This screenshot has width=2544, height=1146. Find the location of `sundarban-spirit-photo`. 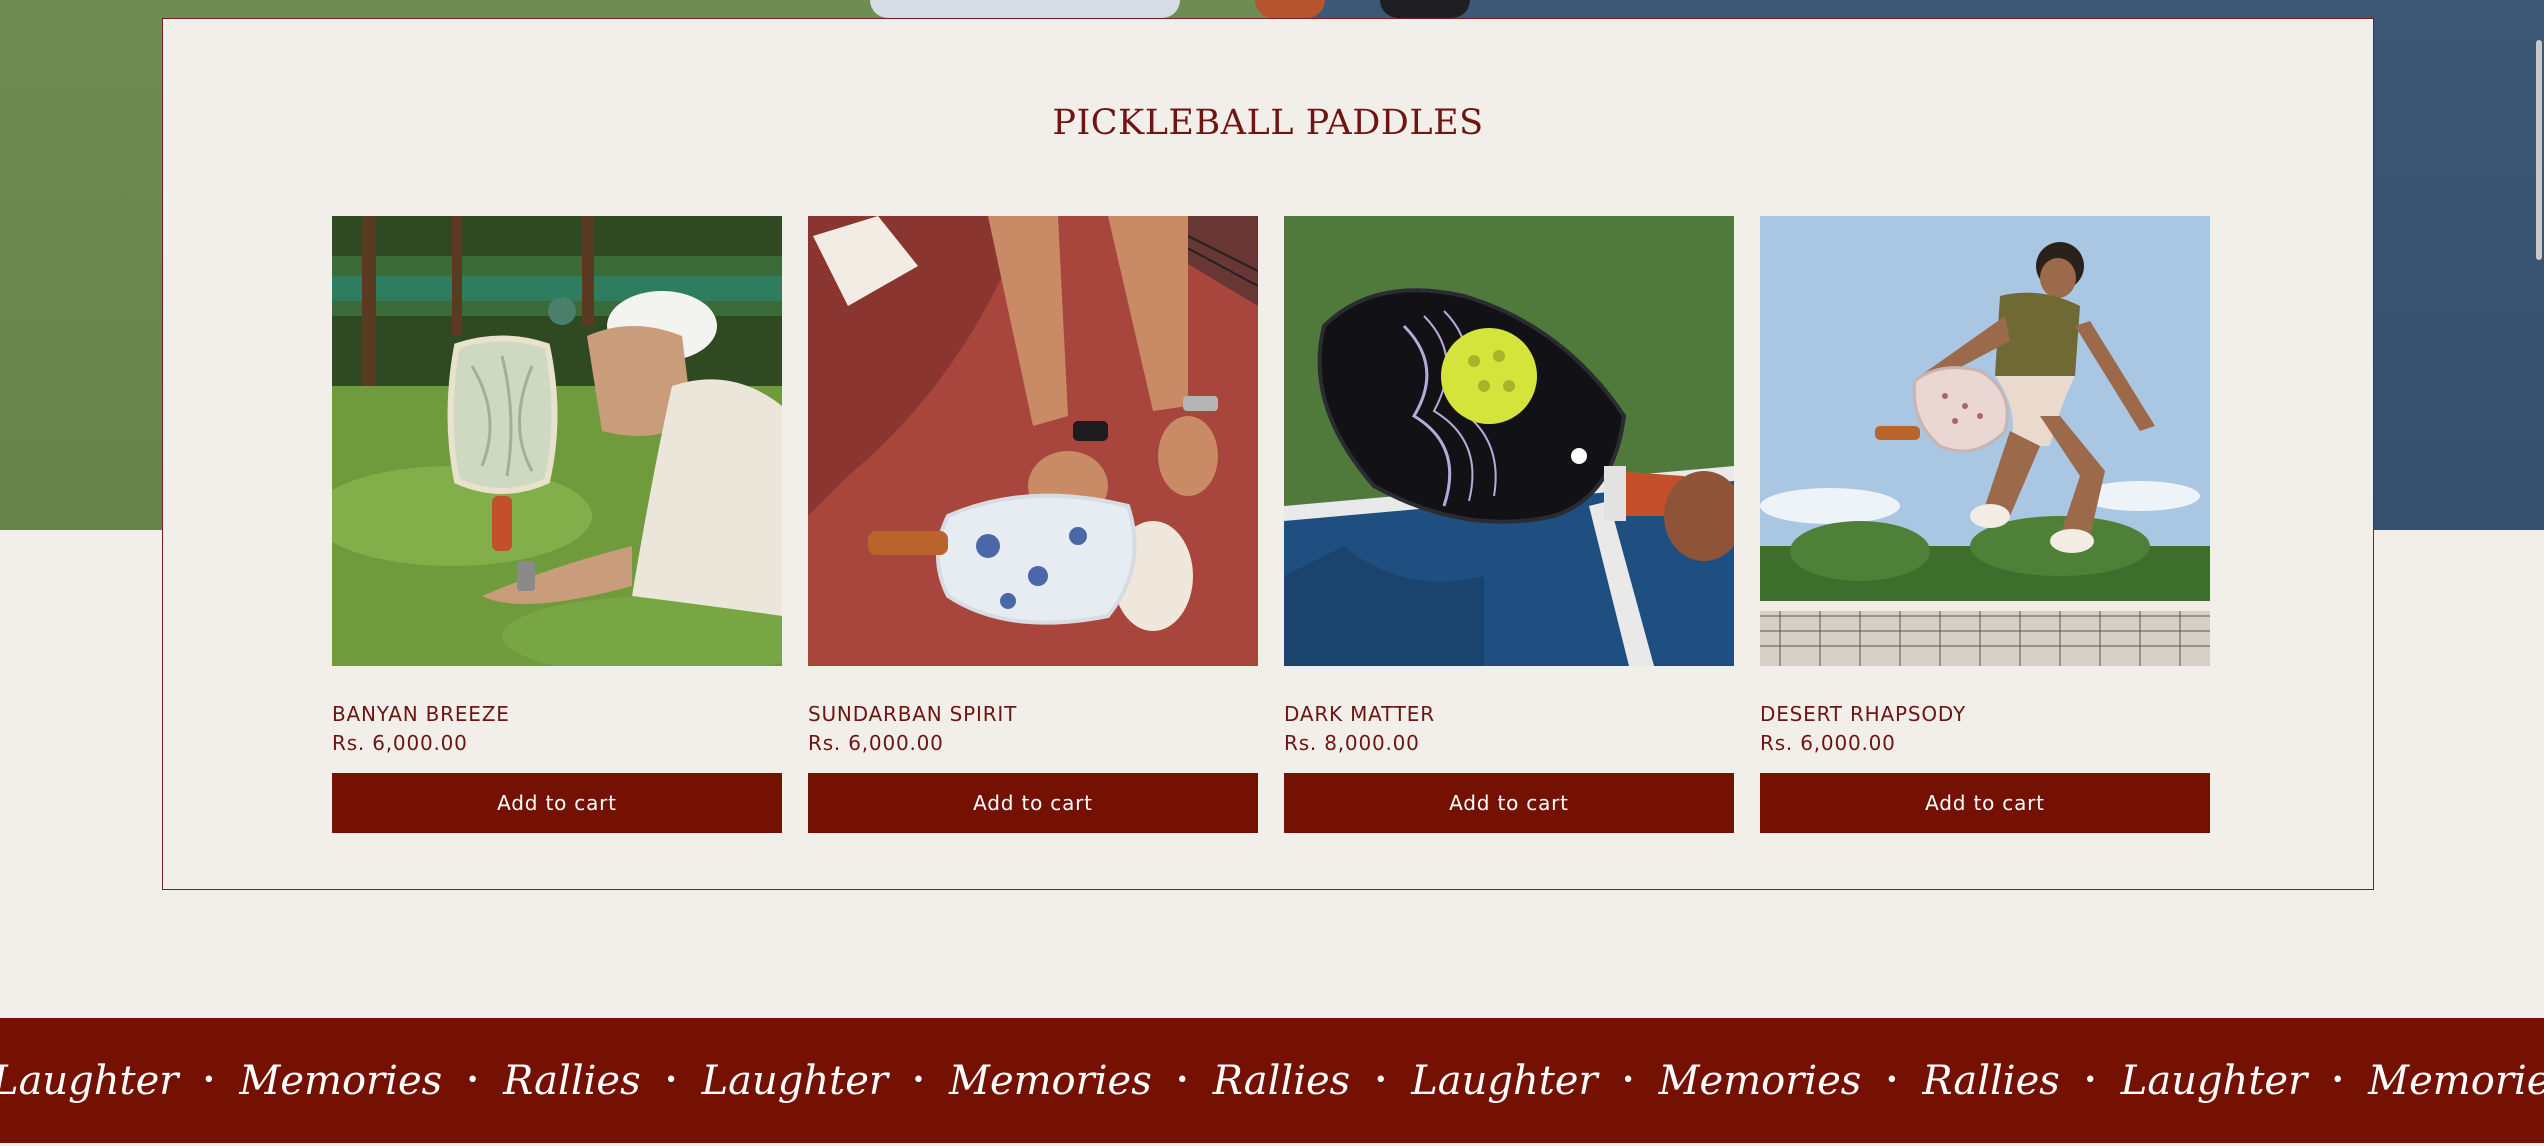

sundarban-spirit-photo is located at coordinates (1033, 441).